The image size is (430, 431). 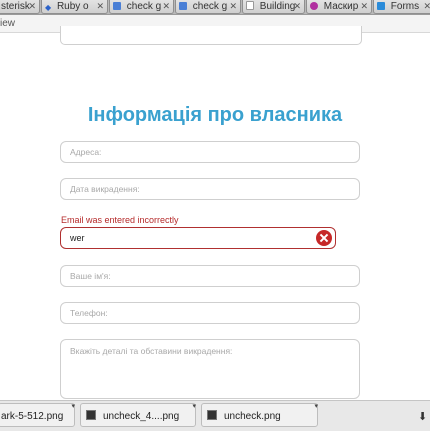 I want to click on address-placeholder: Адреса:, so click(x=86, y=152).